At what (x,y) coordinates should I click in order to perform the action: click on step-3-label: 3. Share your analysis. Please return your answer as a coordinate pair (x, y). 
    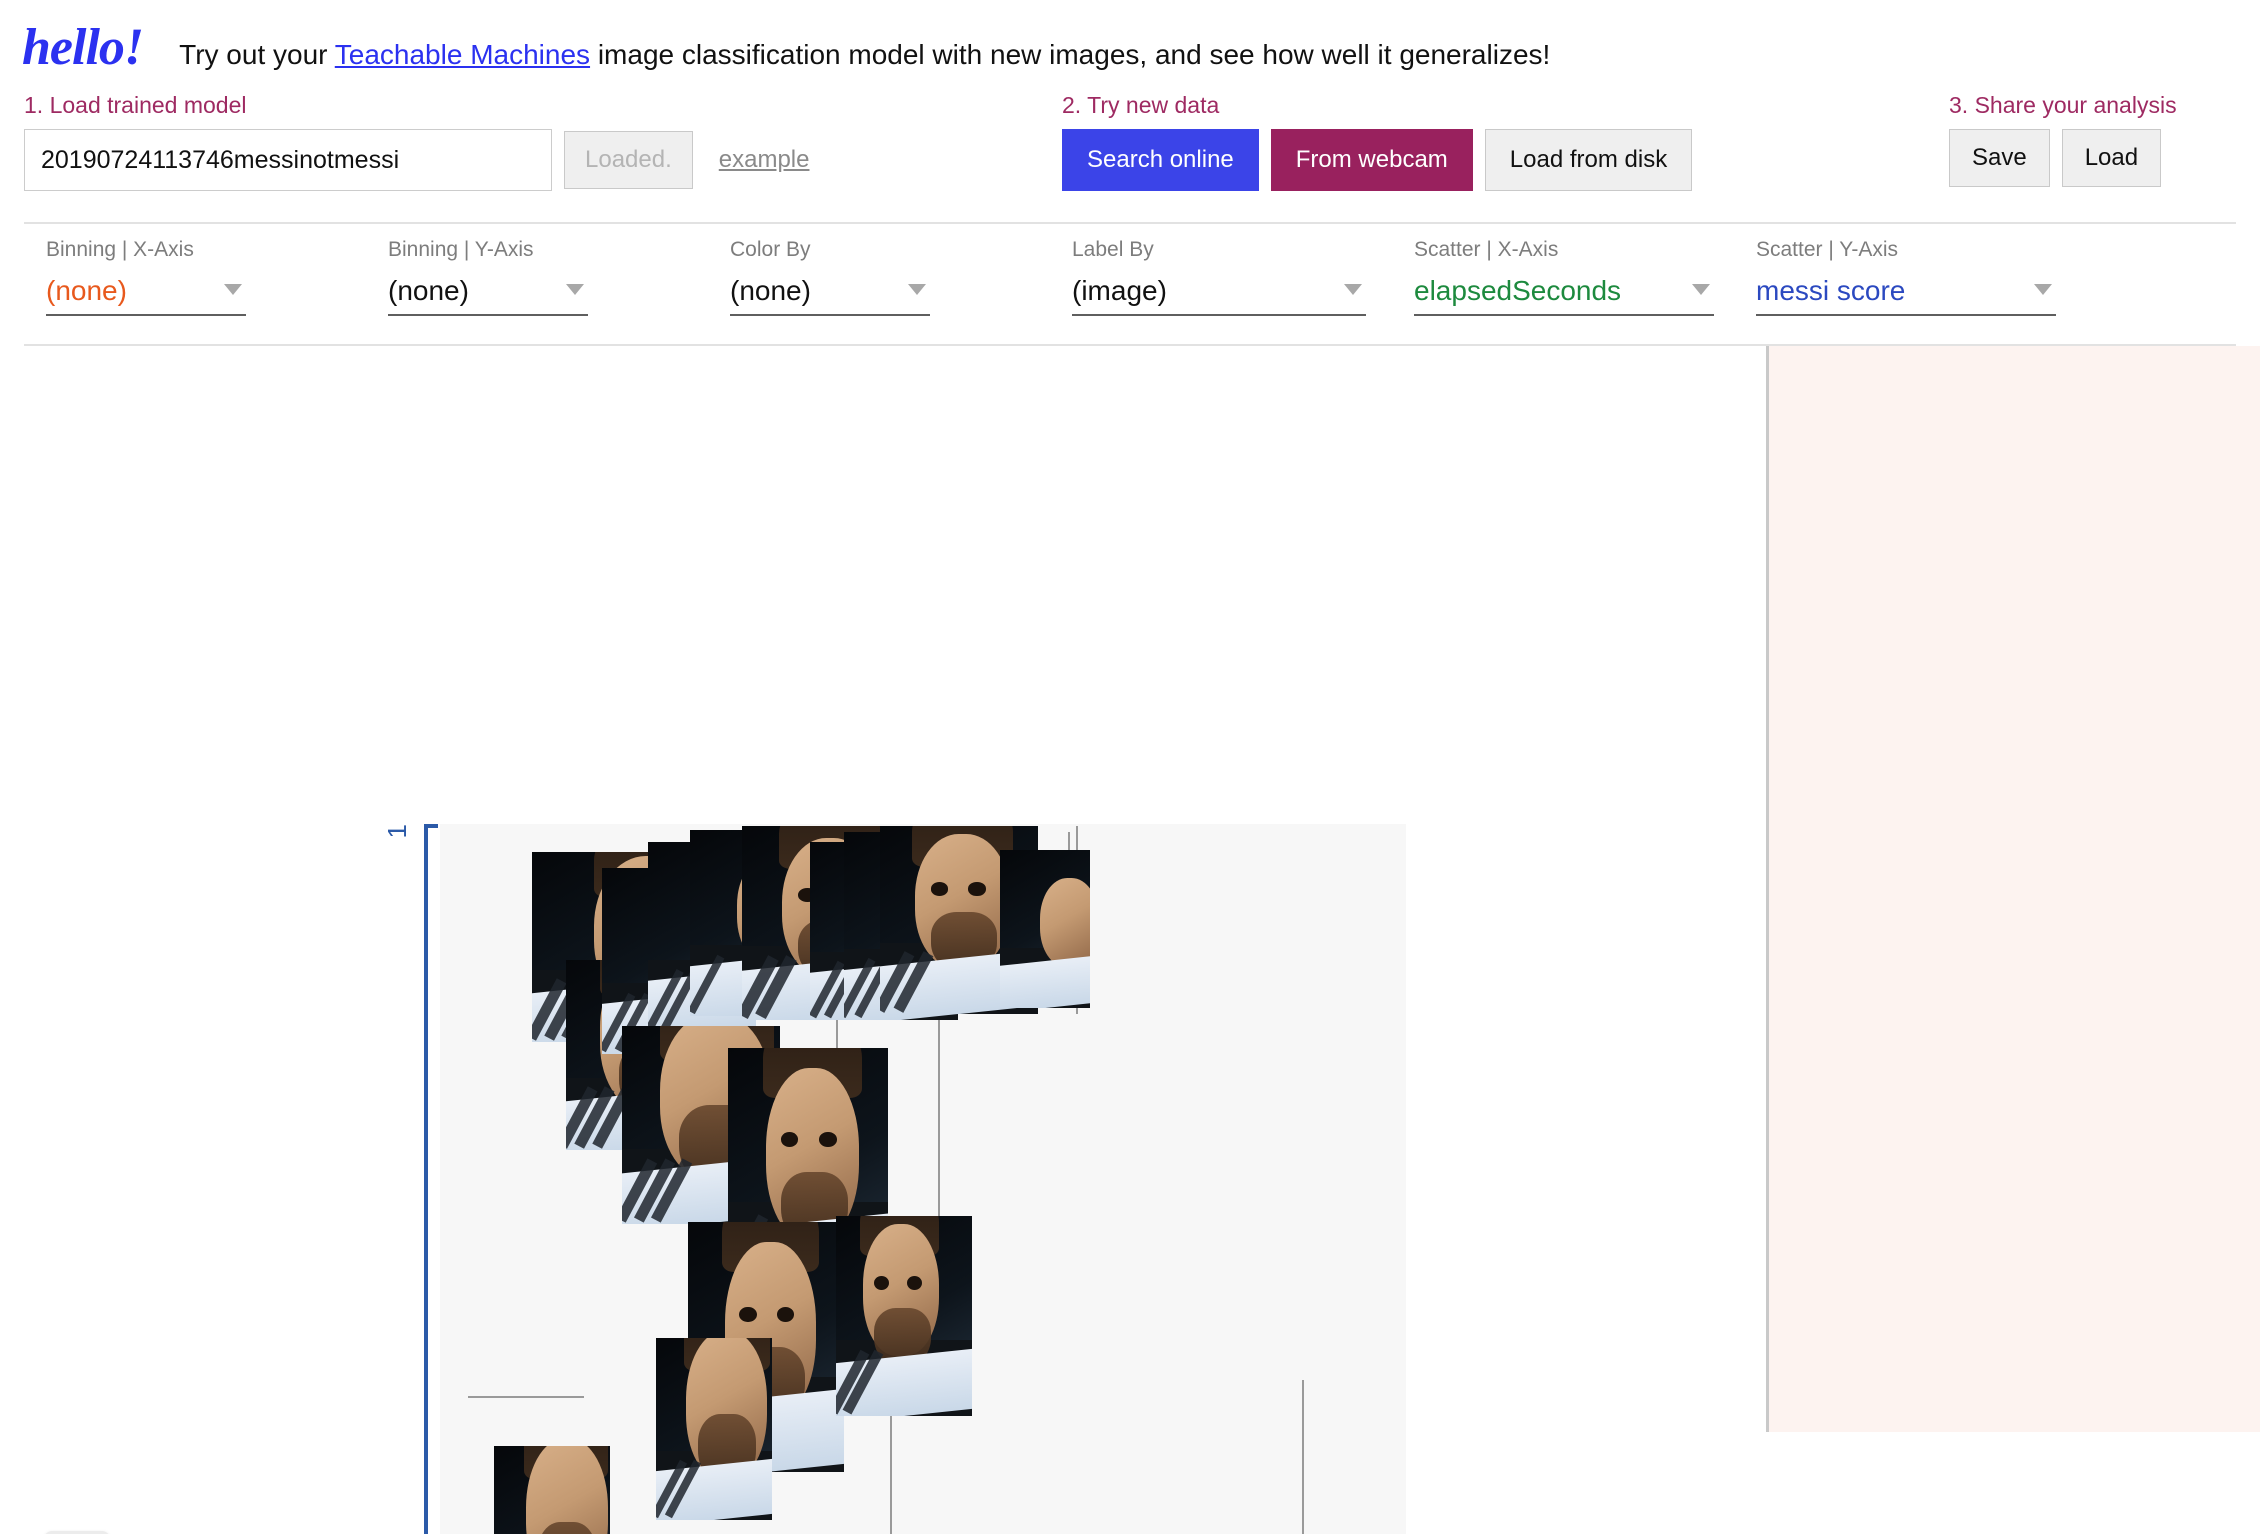
    Looking at the image, I should click on (2063, 105).